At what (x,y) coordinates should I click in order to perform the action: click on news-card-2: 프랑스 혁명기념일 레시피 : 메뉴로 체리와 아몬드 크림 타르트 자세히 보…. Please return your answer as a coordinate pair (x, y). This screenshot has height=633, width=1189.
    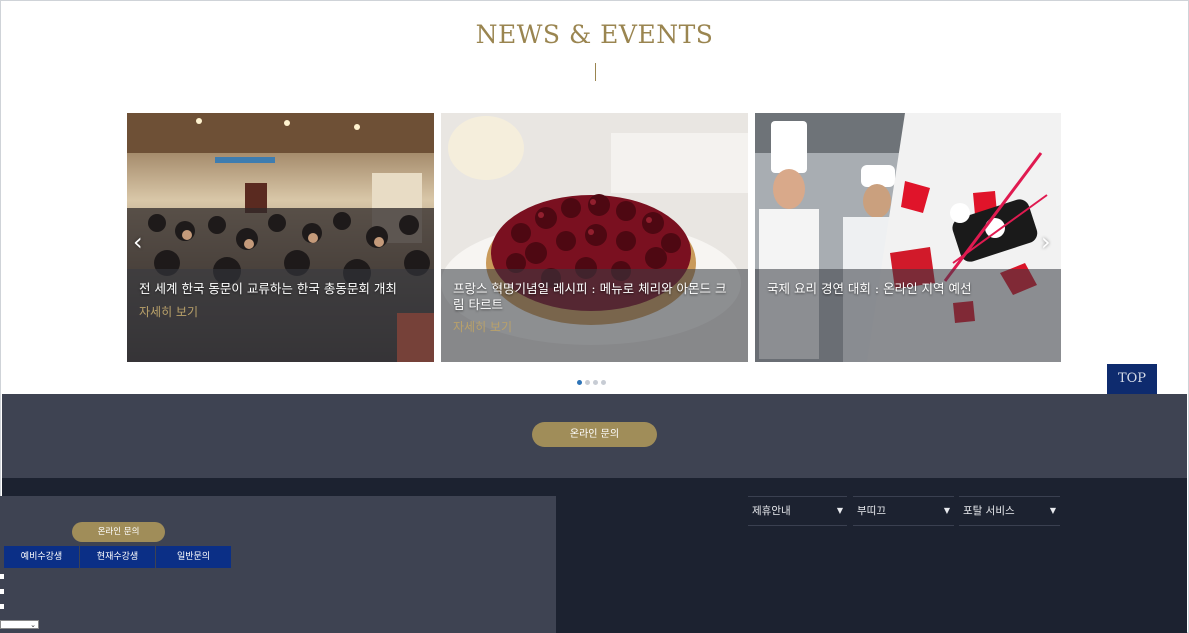
    Looking at the image, I should click on (594, 237).